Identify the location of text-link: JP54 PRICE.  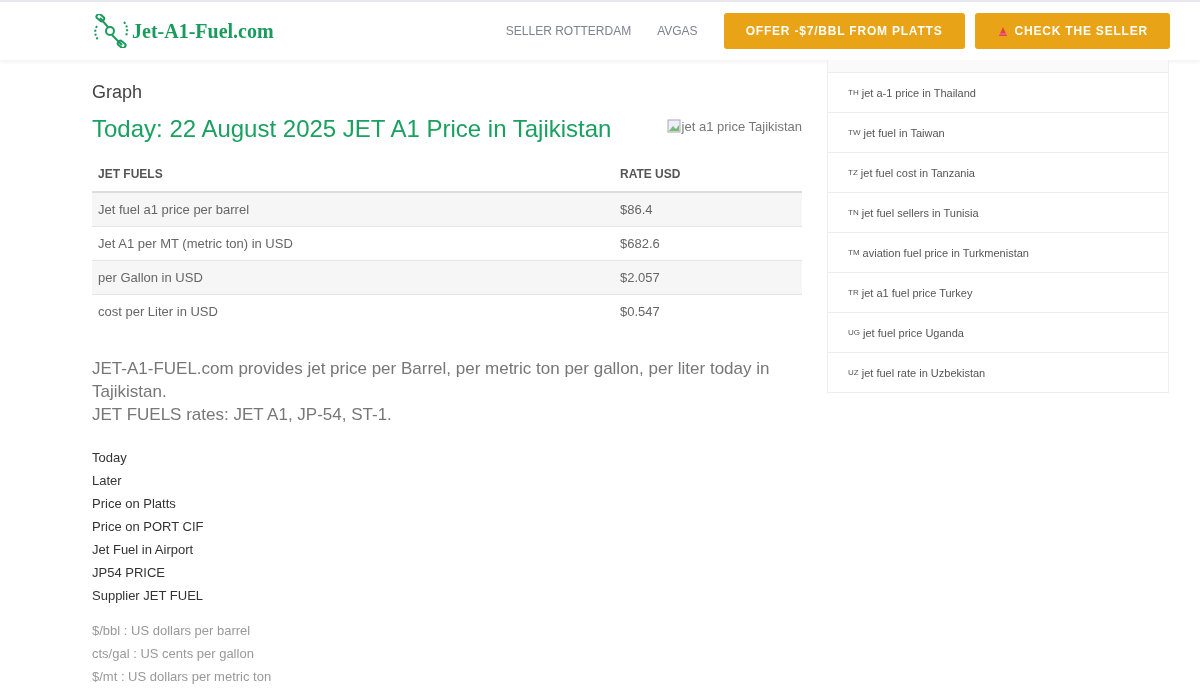
(128, 572).